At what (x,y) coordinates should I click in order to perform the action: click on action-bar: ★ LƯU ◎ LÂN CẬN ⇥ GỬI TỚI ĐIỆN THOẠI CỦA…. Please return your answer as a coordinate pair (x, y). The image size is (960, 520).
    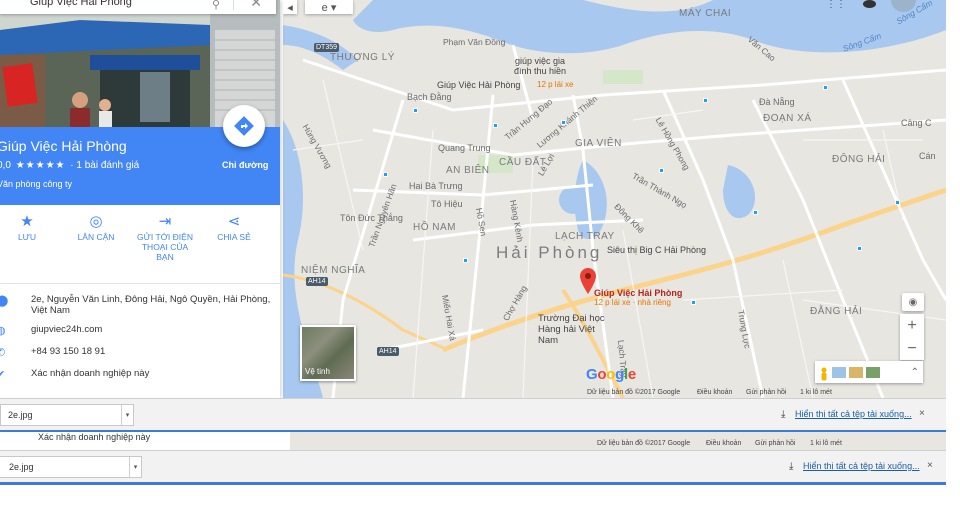
    Looking at the image, I should click on (140, 244).